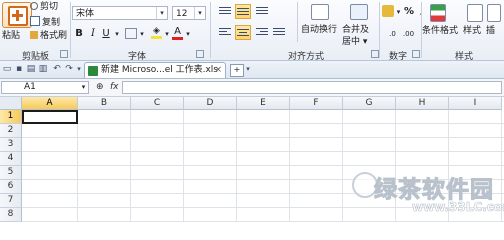 The height and width of the screenshot is (240, 504). What do you see at coordinates (54, 36) in the screenshot?
I see `format-painter-label: 格式刷` at bounding box center [54, 36].